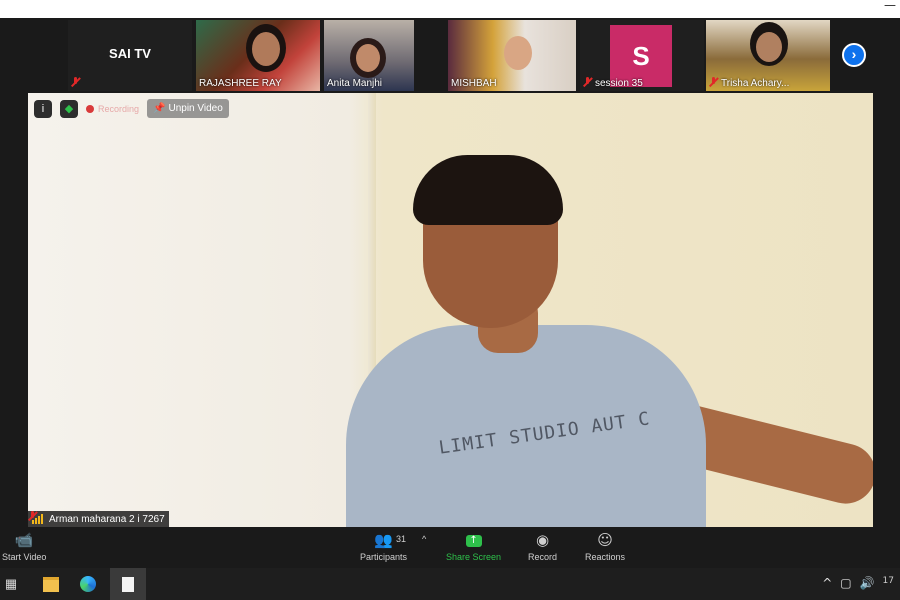 The width and height of the screenshot is (900, 600). What do you see at coordinates (401, 539) in the screenshot?
I see `participants-count: 31` at bounding box center [401, 539].